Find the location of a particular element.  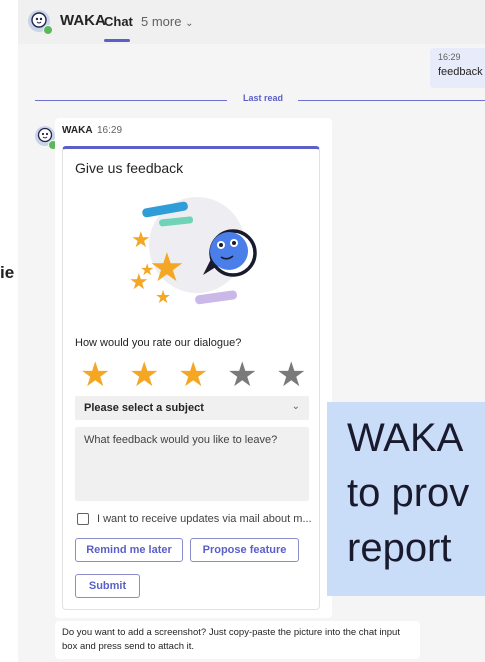

subject-select-value: Please select a subject is located at coordinates (144, 408).